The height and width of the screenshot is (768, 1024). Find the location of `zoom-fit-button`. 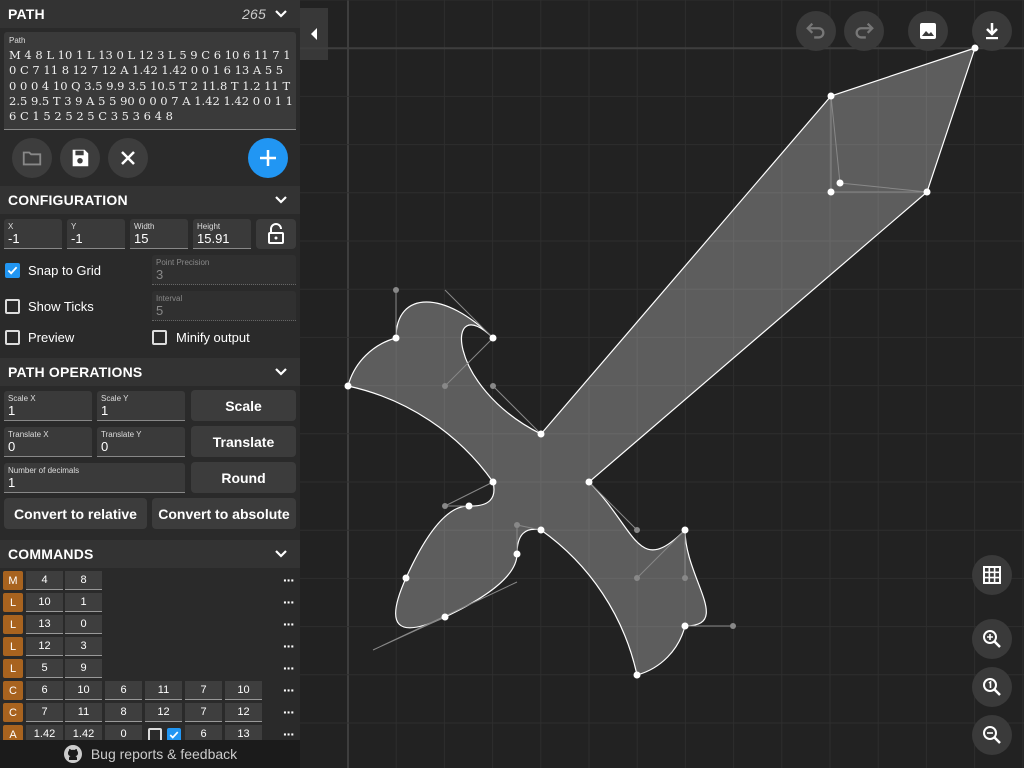

zoom-fit-button is located at coordinates (992, 687).